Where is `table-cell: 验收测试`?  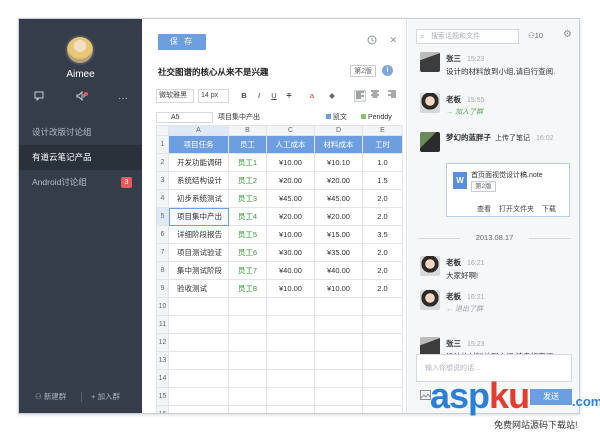
table-cell: 验收测试 is located at coordinates (198, 288).